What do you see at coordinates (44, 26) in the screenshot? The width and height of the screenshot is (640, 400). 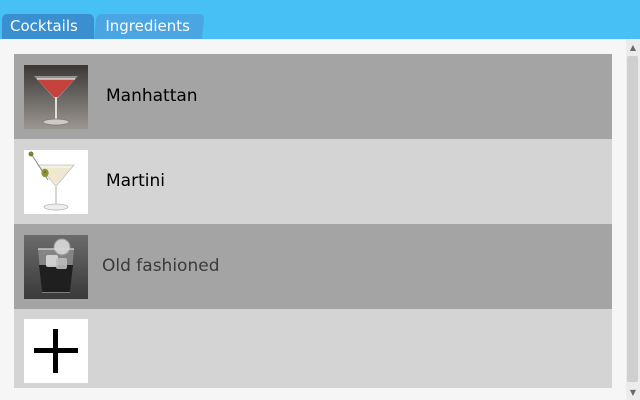 I see `tab-cocktails-label: Cocktails` at bounding box center [44, 26].